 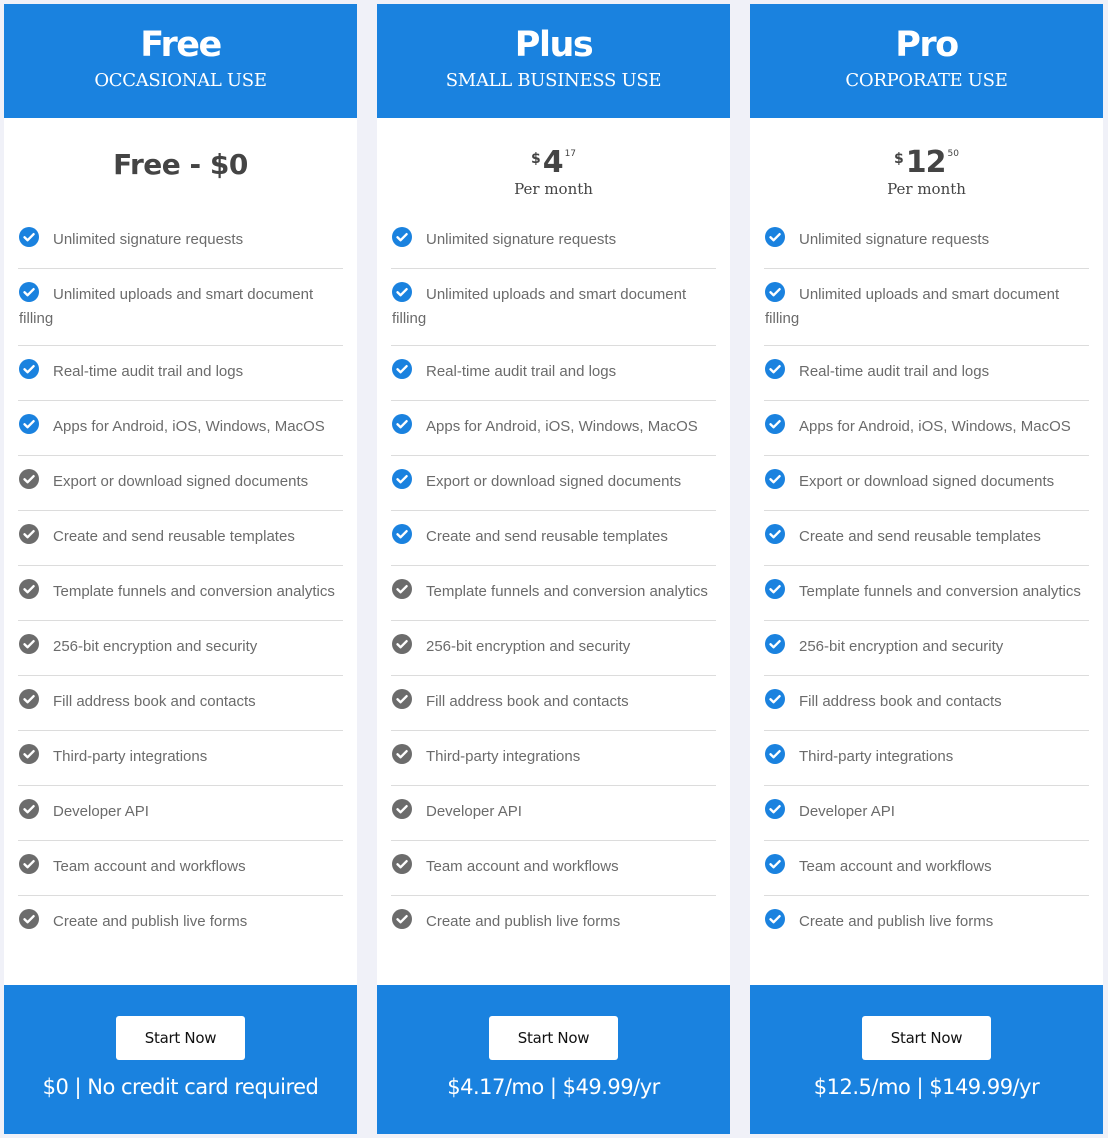 I want to click on billing-note: $12.5/mo | $149.99/yr, so click(x=926, y=1087).